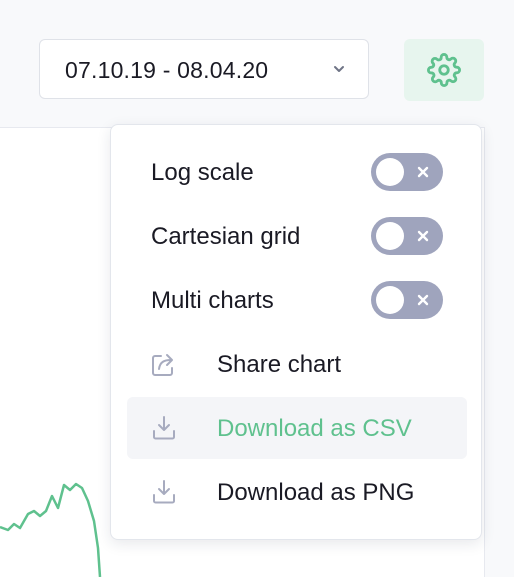 The width and height of the screenshot is (514, 577). I want to click on log-scale-row: Log scale, so click(297, 172).